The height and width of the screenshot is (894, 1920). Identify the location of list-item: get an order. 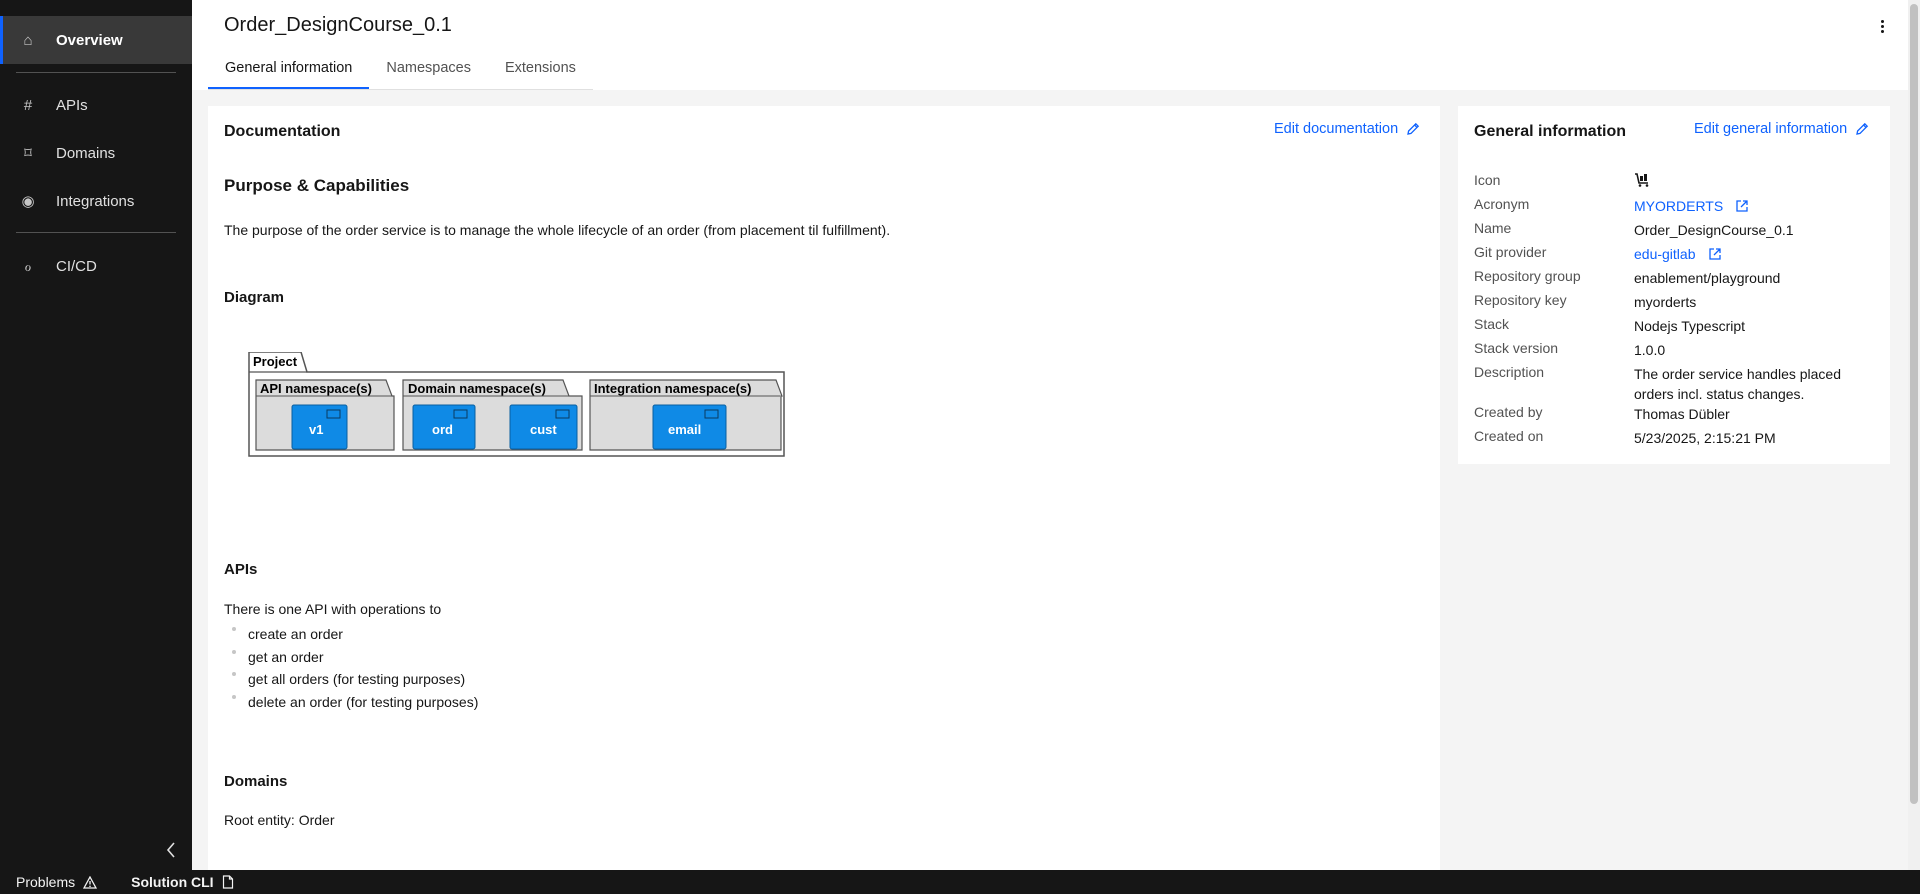
(351, 660).